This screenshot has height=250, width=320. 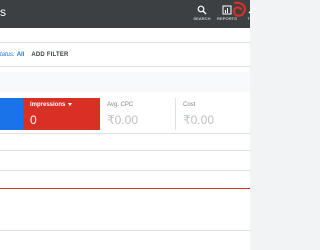 I want to click on dropdown-caret-icon, so click(x=70, y=104).